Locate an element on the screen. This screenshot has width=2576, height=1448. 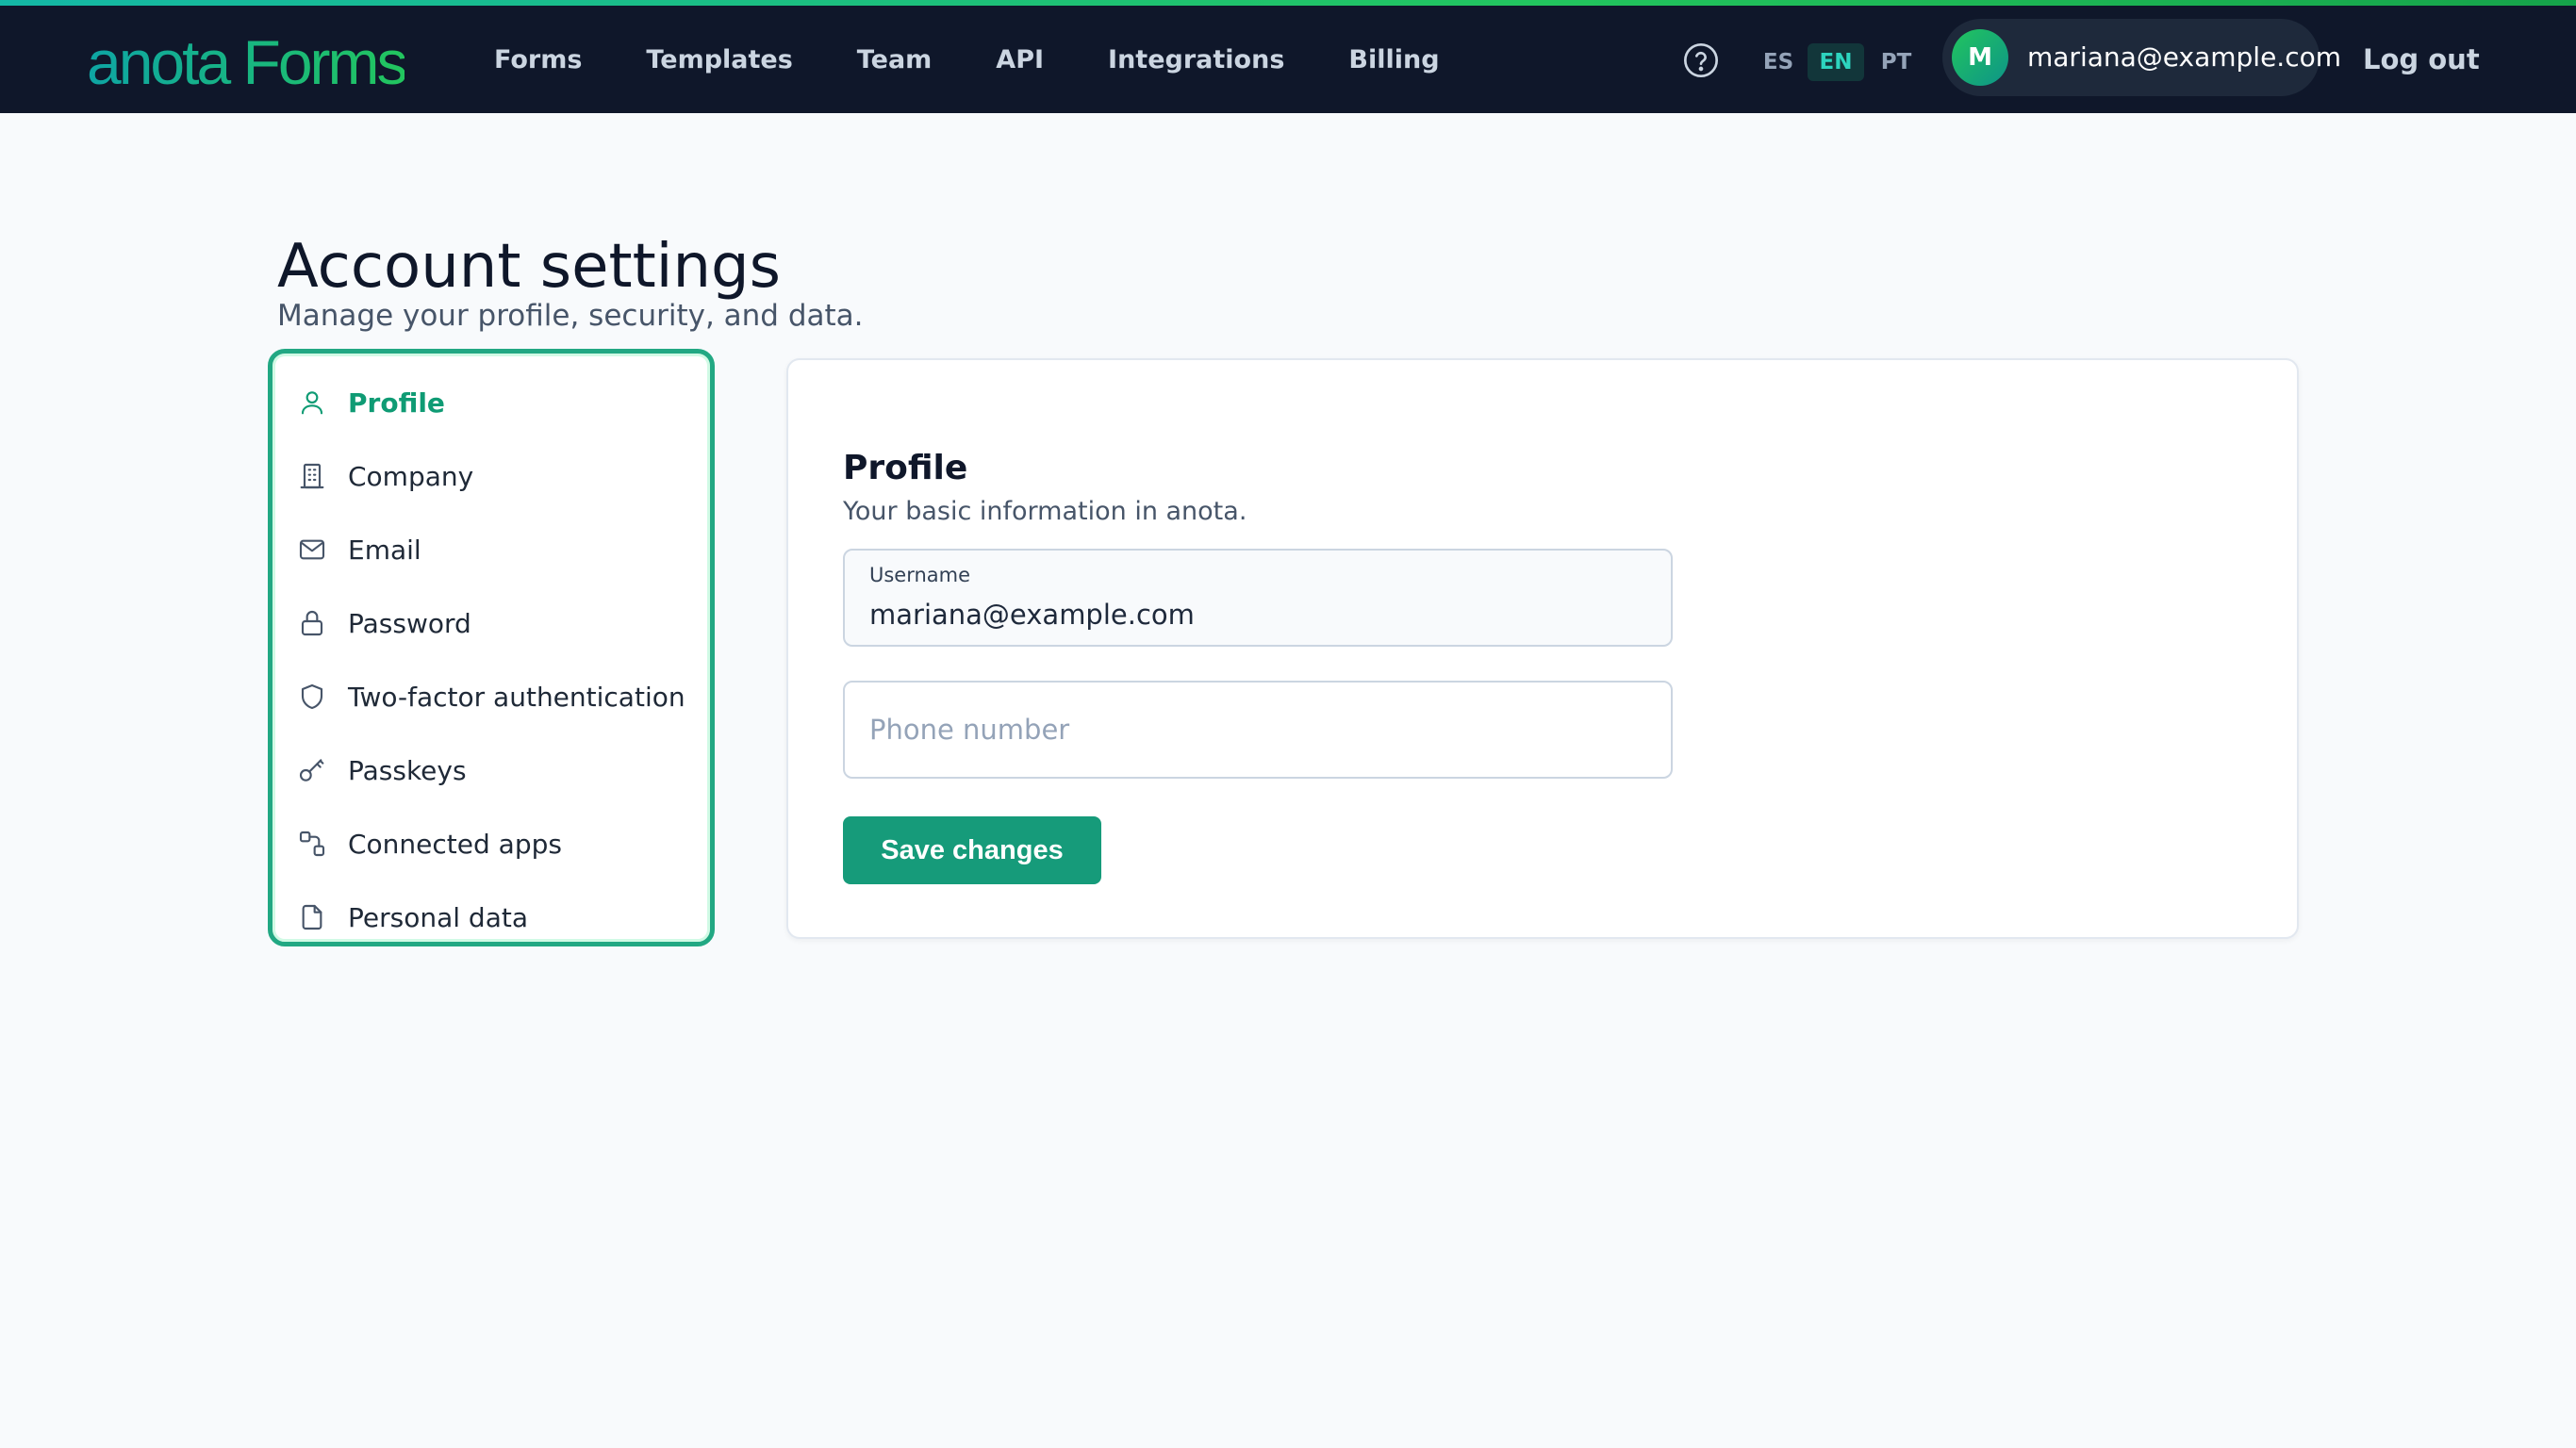
sidebar-item-label: Password is located at coordinates (409, 623).